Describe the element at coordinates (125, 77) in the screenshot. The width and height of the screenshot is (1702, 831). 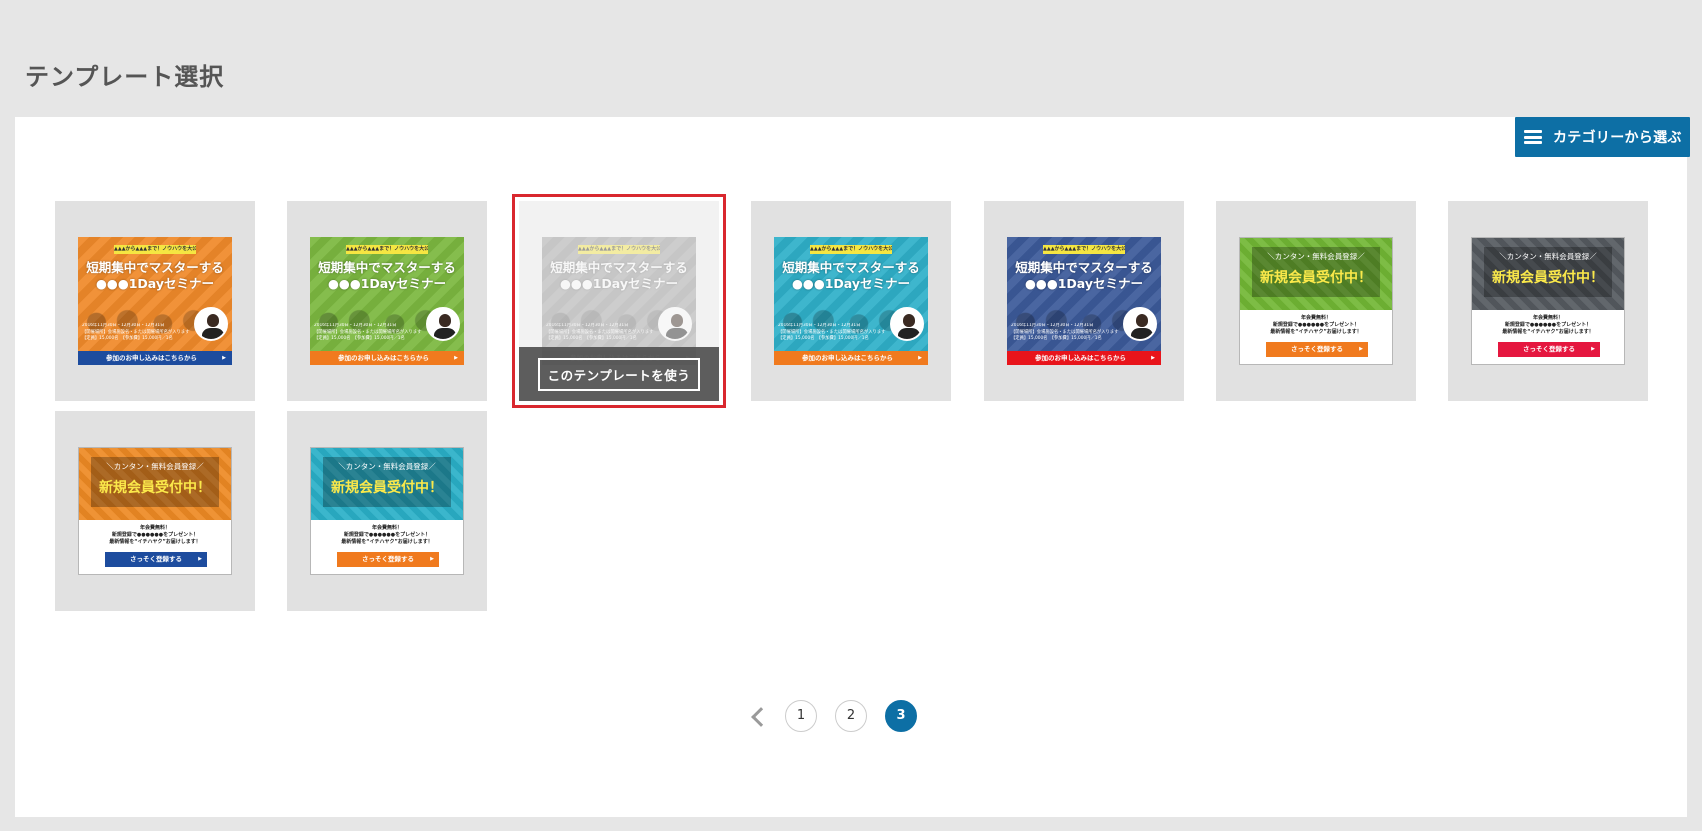
I see `page-title: テンプレート選択` at that location.